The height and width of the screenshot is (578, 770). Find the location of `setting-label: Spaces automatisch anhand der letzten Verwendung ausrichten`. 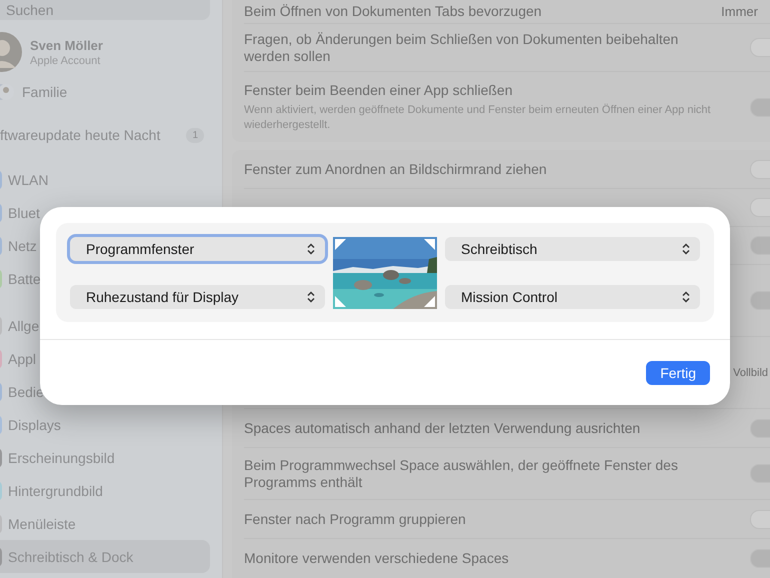

setting-label: Spaces automatisch anhand der letzten Verwendung ausrichten is located at coordinates (442, 428).